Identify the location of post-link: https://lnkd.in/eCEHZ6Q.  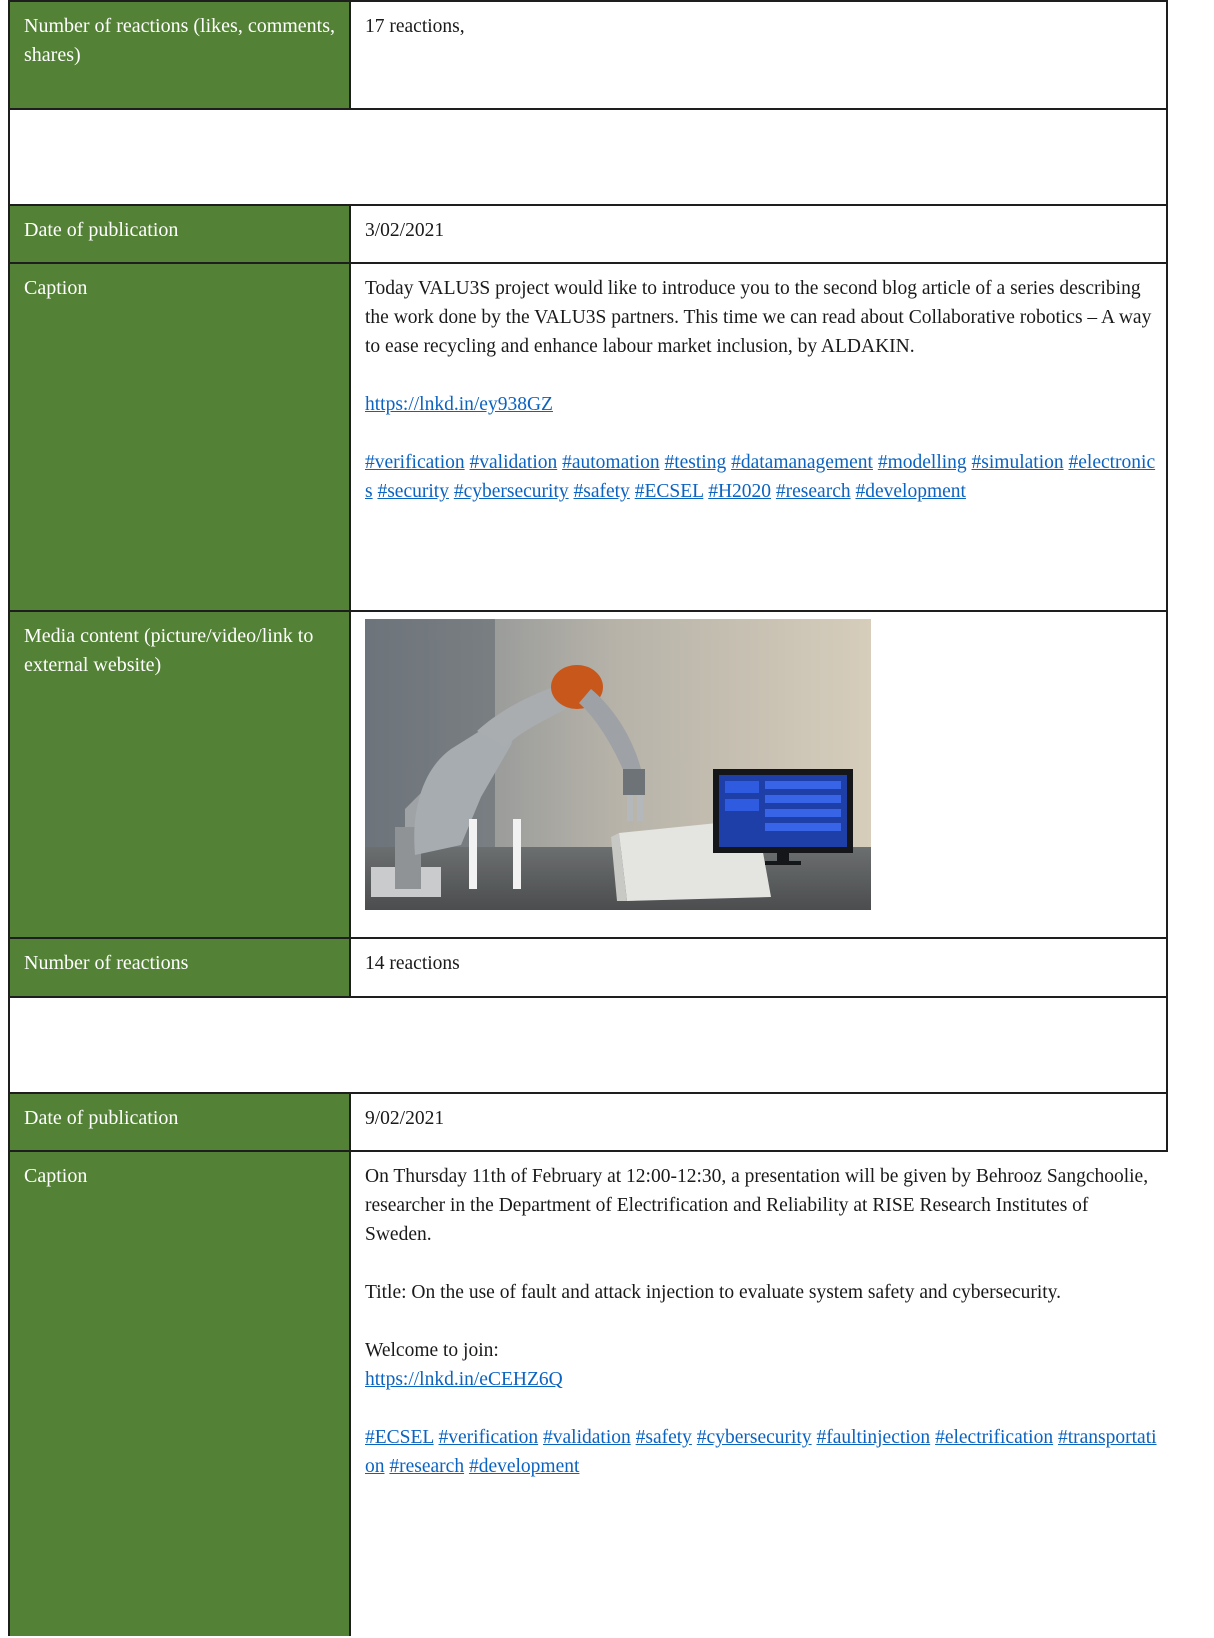
(464, 1379).